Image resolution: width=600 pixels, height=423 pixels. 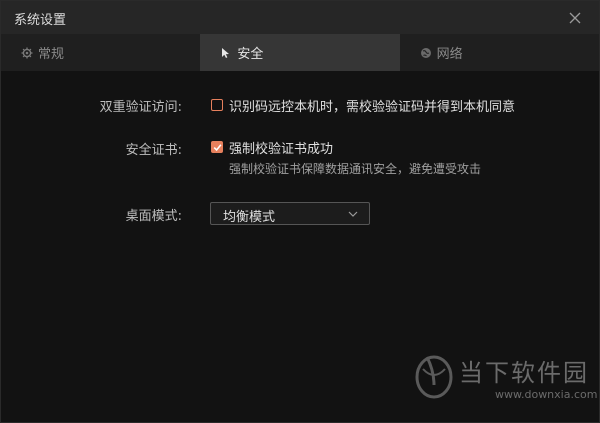 What do you see at coordinates (546, 394) in the screenshot?
I see `watermark-url: www.downxia.com` at bounding box center [546, 394].